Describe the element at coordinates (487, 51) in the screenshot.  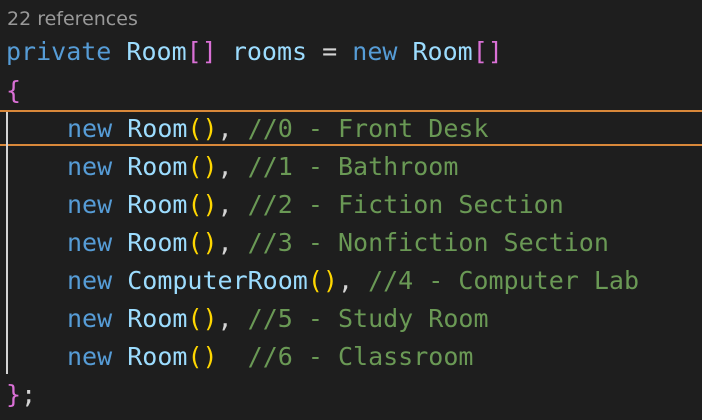
I see `init-array-brackets: []` at that location.